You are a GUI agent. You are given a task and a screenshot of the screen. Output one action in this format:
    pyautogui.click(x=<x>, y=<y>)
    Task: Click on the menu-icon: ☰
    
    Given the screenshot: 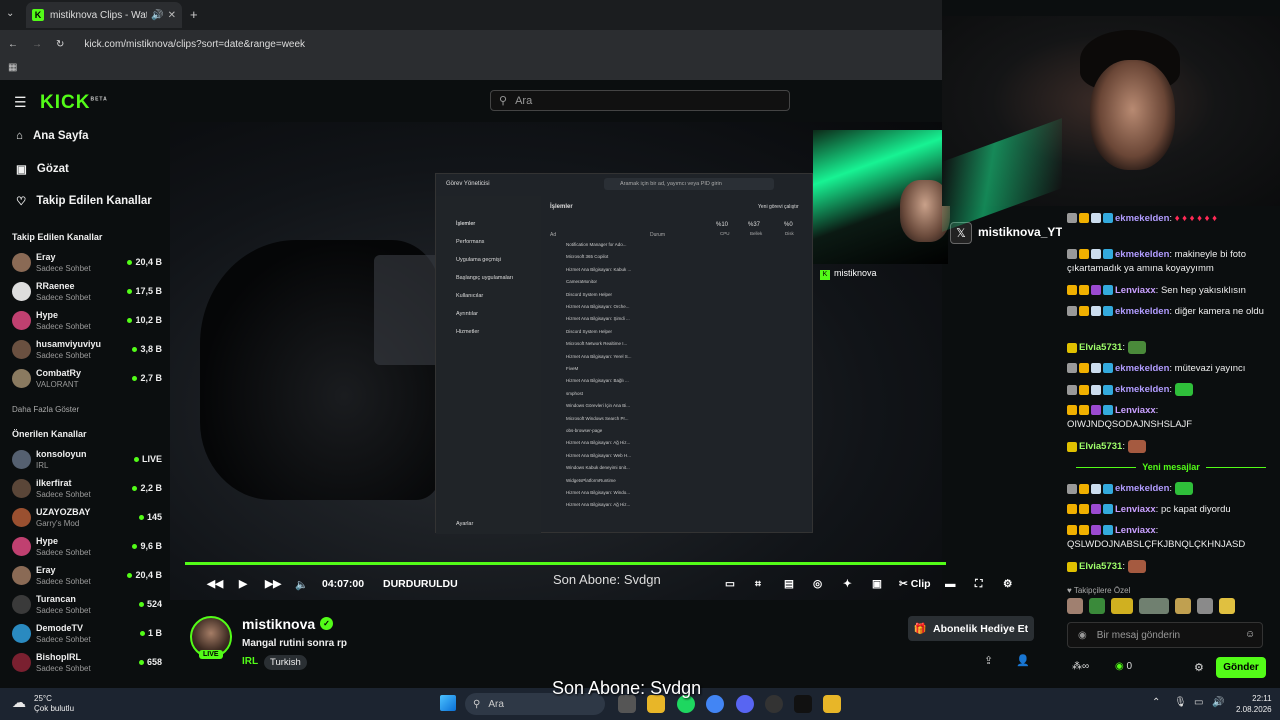 What is the action you would take?
    pyautogui.click(x=20, y=102)
    